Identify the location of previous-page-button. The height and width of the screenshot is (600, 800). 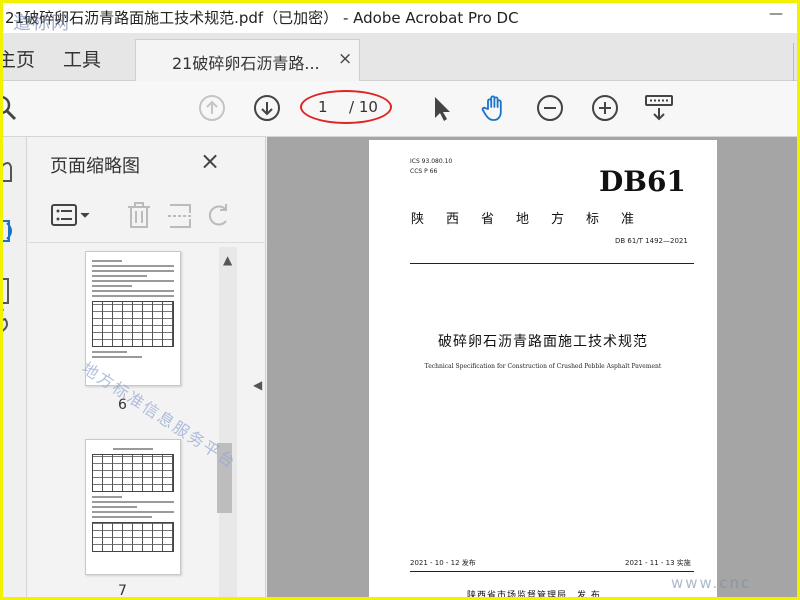
(212, 108).